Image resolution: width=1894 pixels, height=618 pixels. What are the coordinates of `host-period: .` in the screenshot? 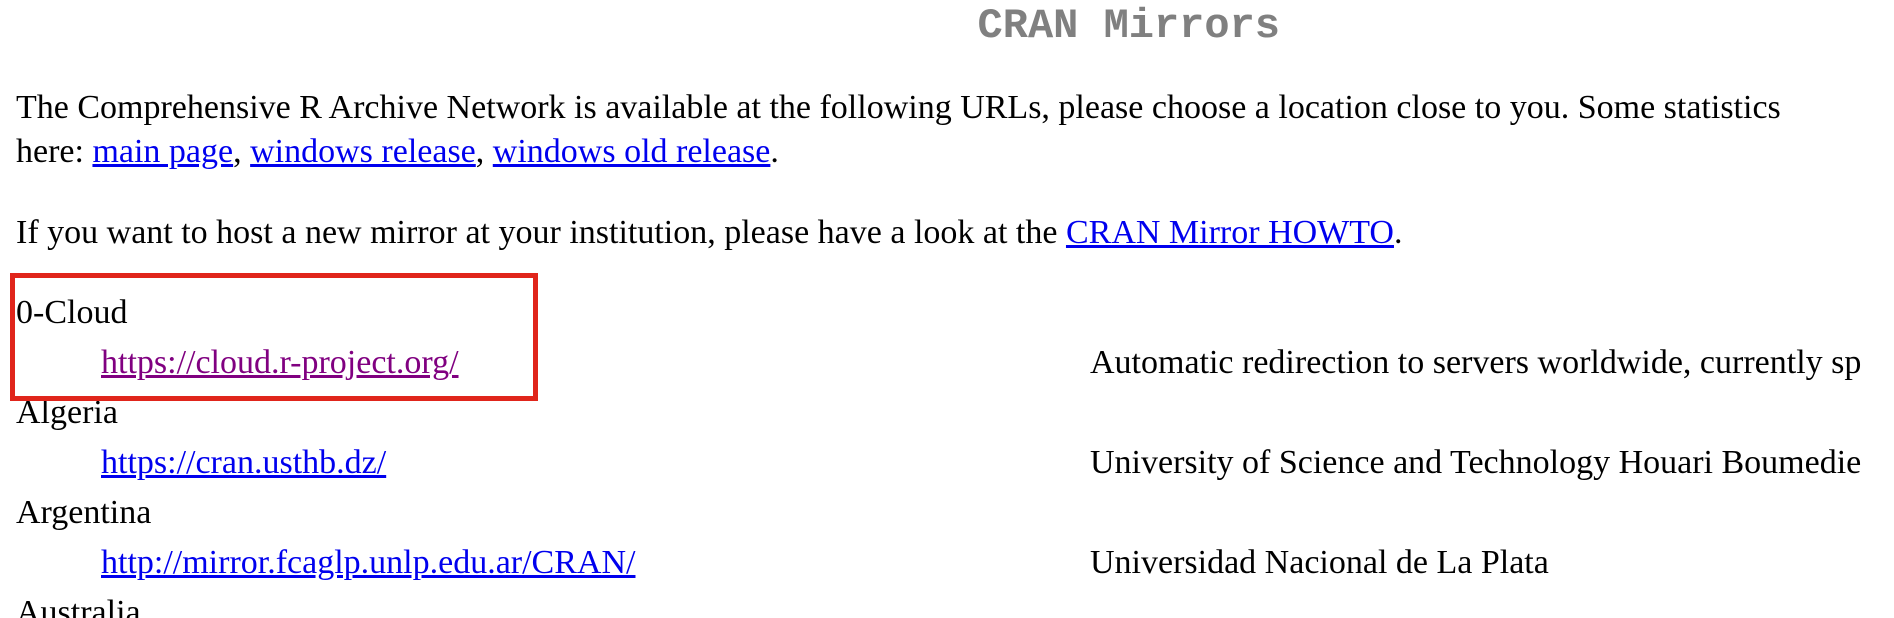 It's located at (1398, 232).